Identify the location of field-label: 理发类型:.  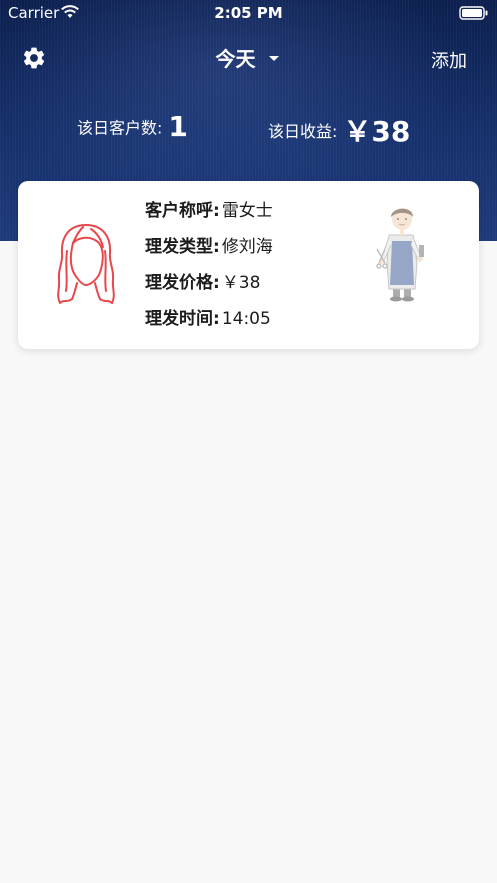
(182, 247).